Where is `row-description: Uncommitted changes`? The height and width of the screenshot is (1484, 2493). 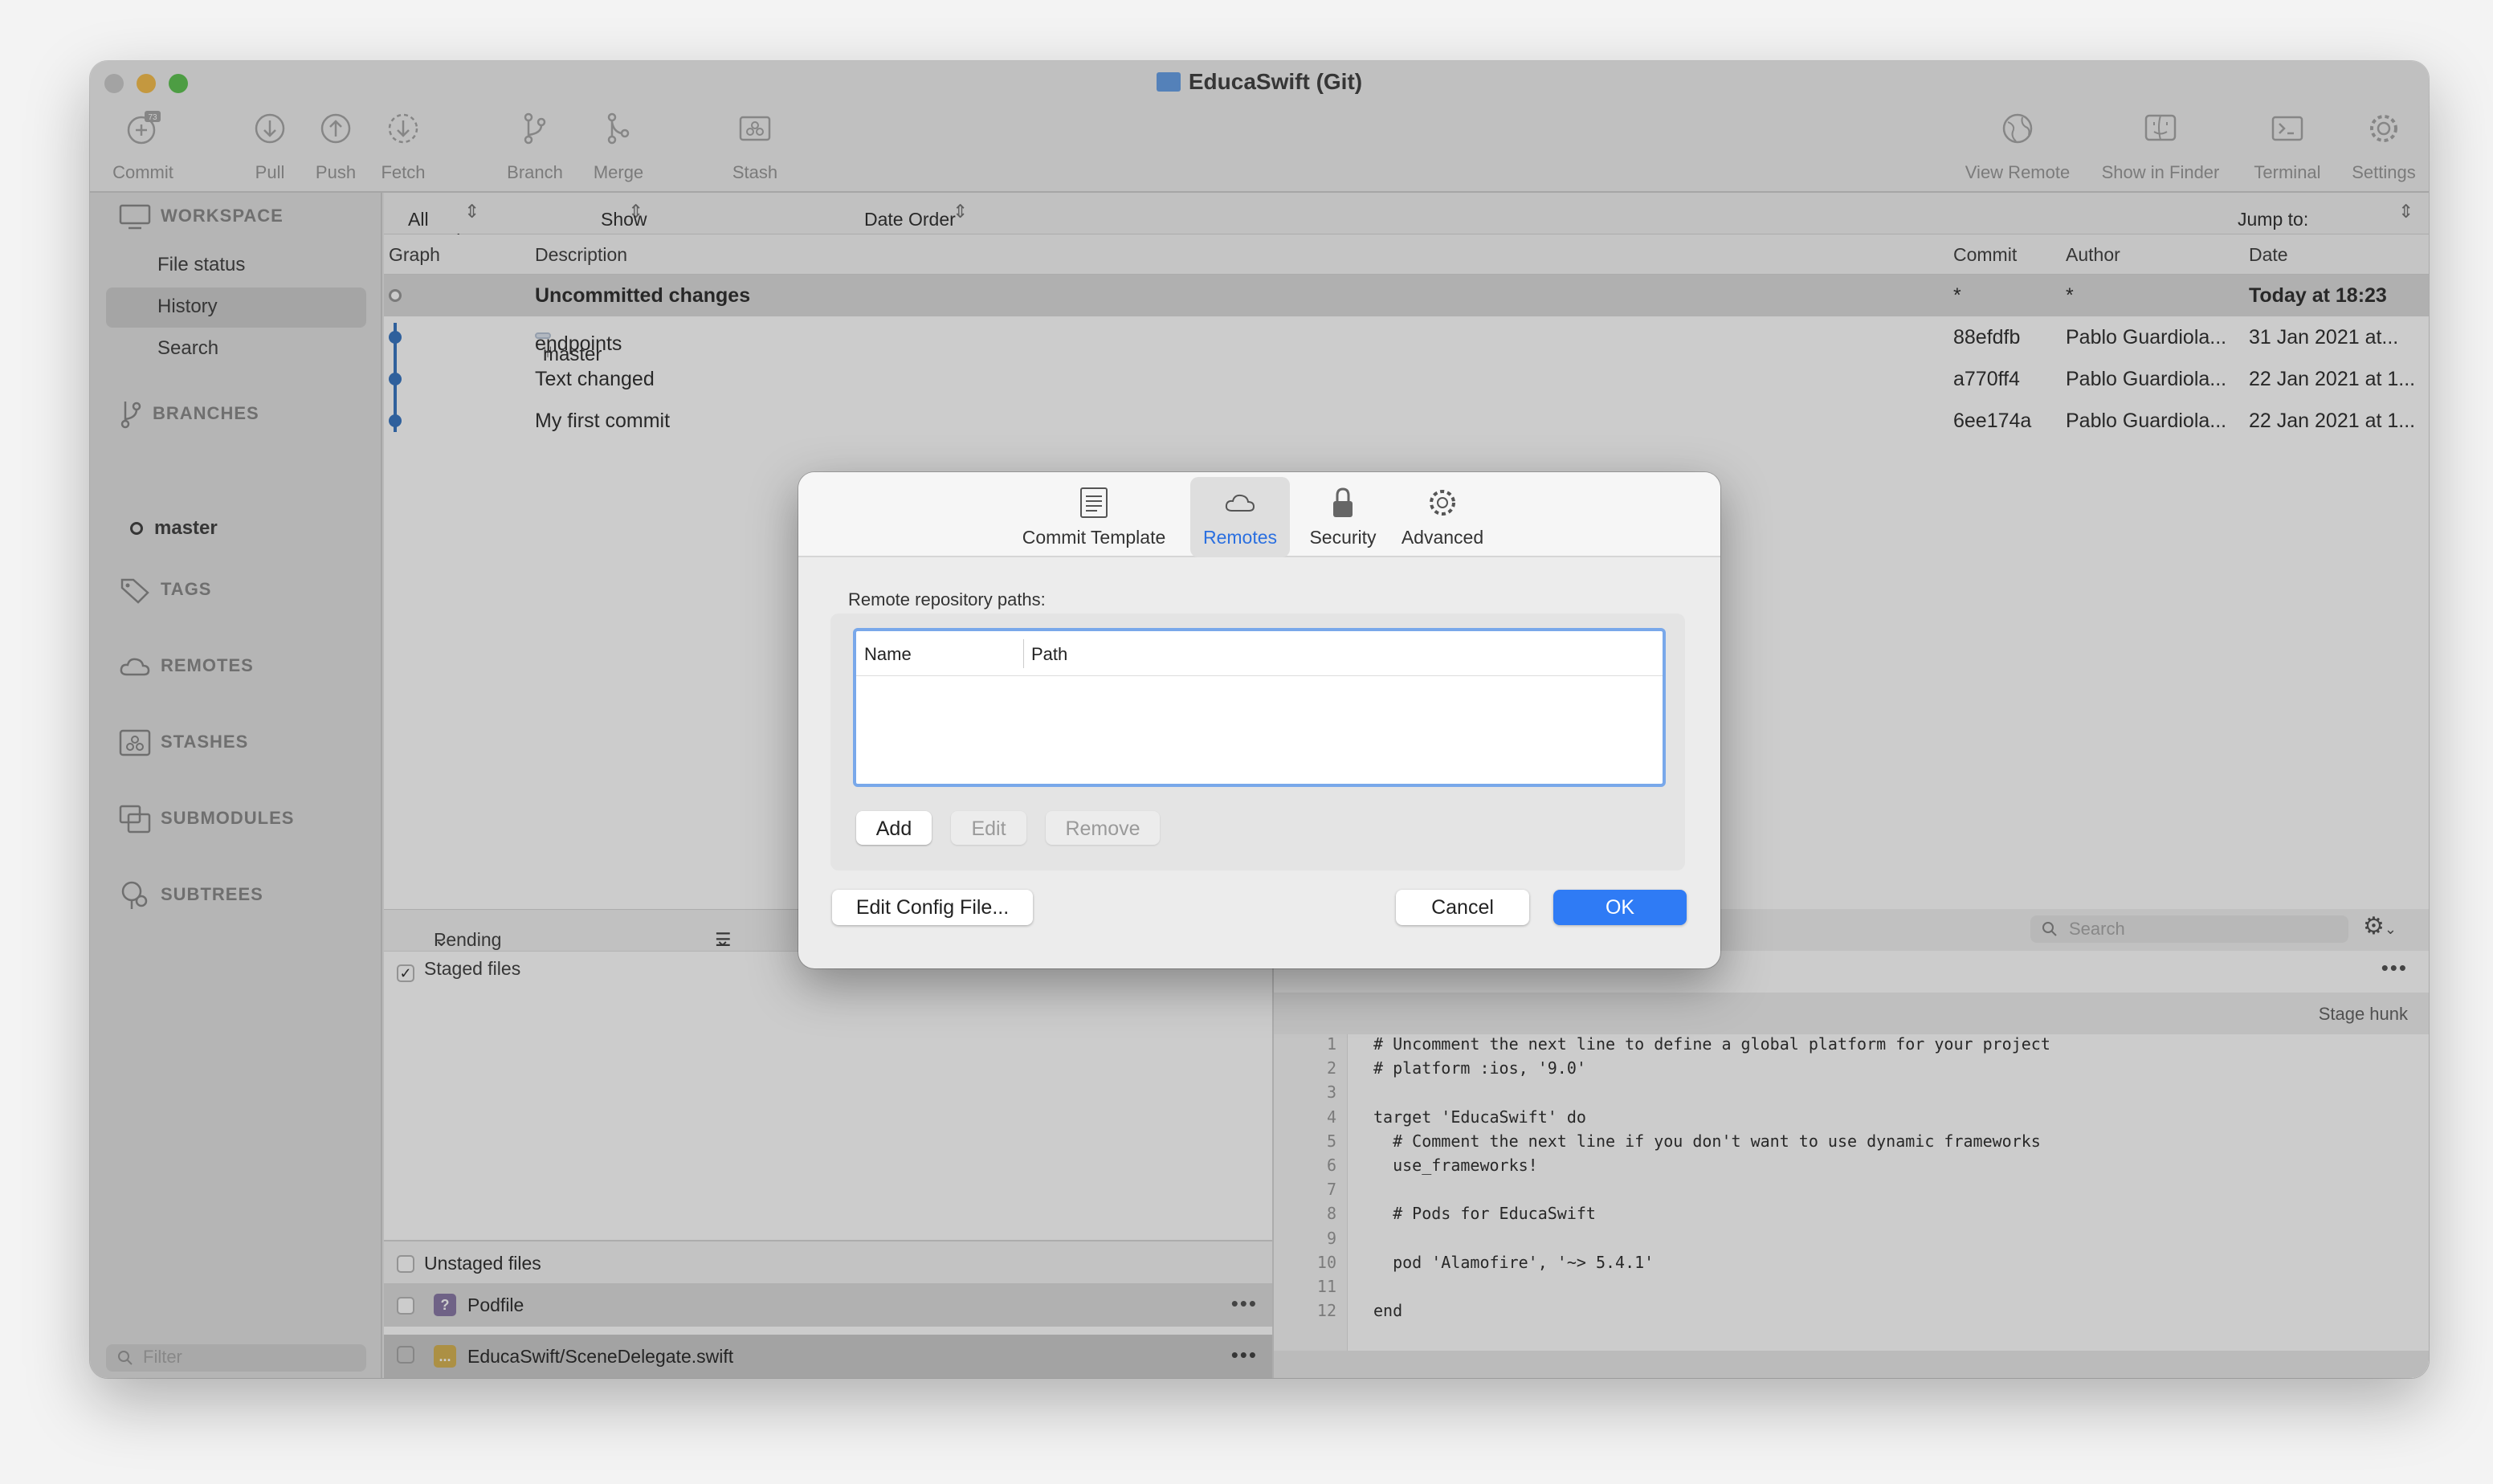
row-description: Uncommitted changes is located at coordinates (643, 295).